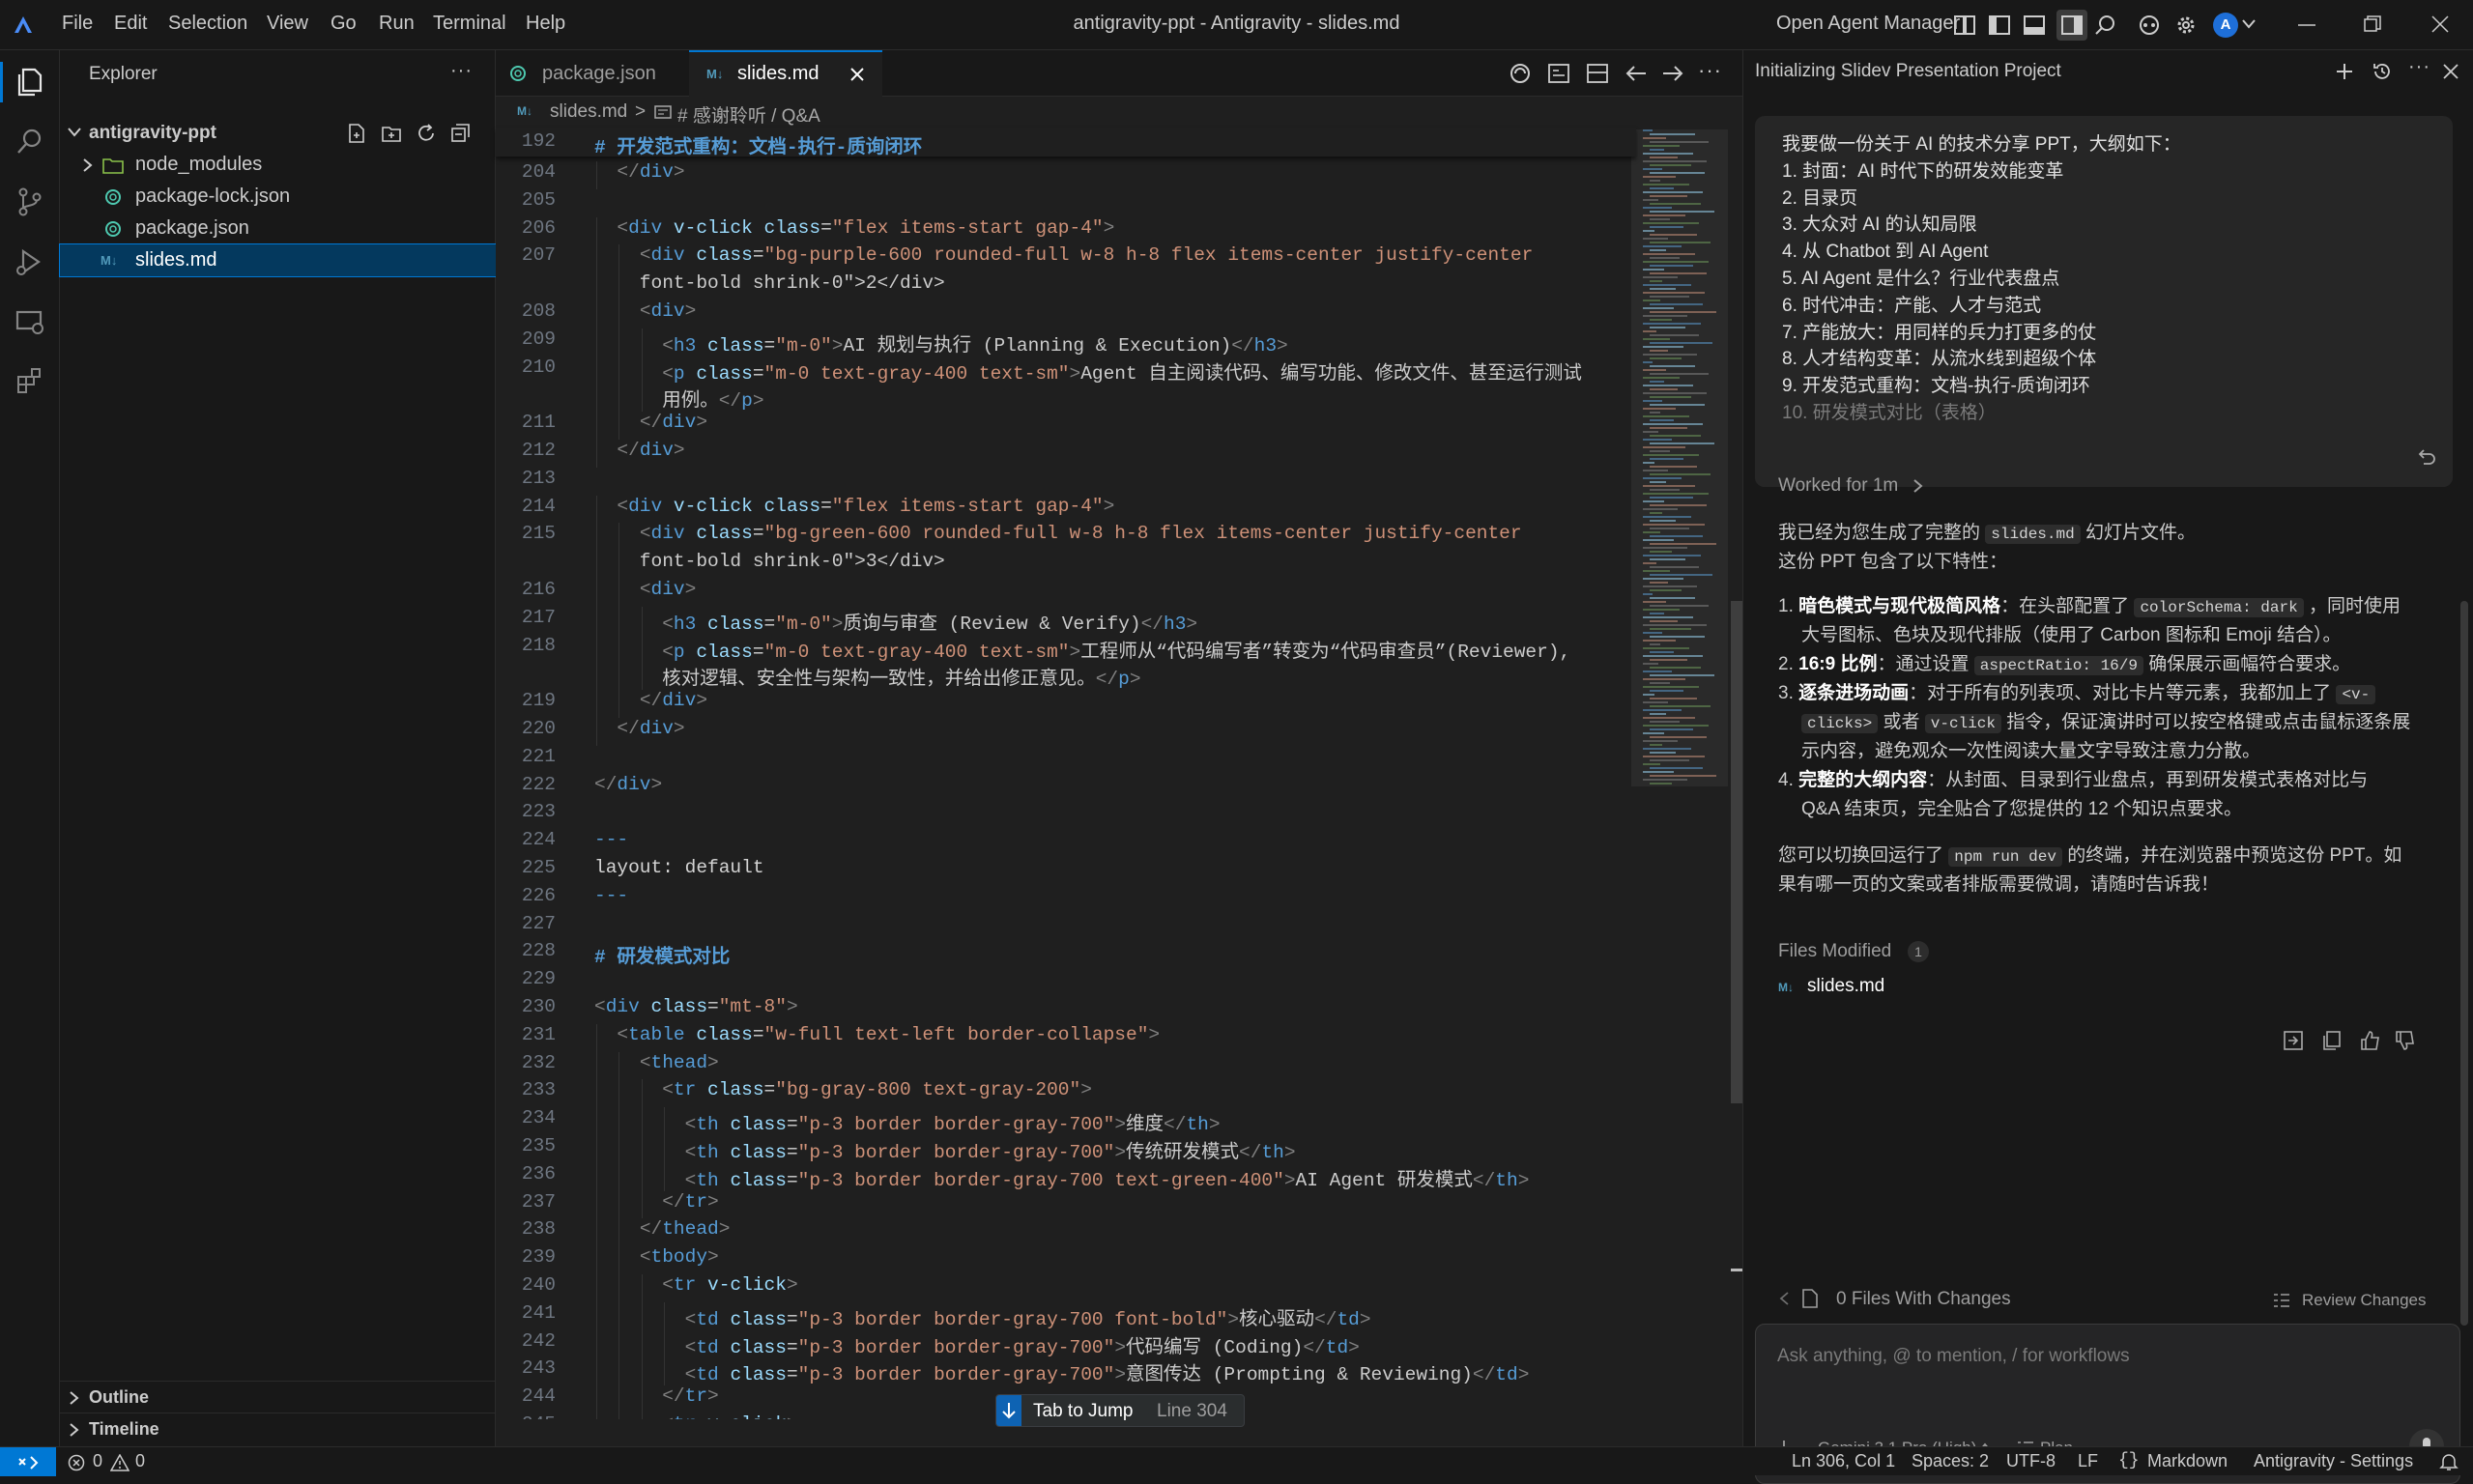  Describe the element at coordinates (278, 260) in the screenshot. I see `tree-item-slides-md: M↓ slides.md` at that location.